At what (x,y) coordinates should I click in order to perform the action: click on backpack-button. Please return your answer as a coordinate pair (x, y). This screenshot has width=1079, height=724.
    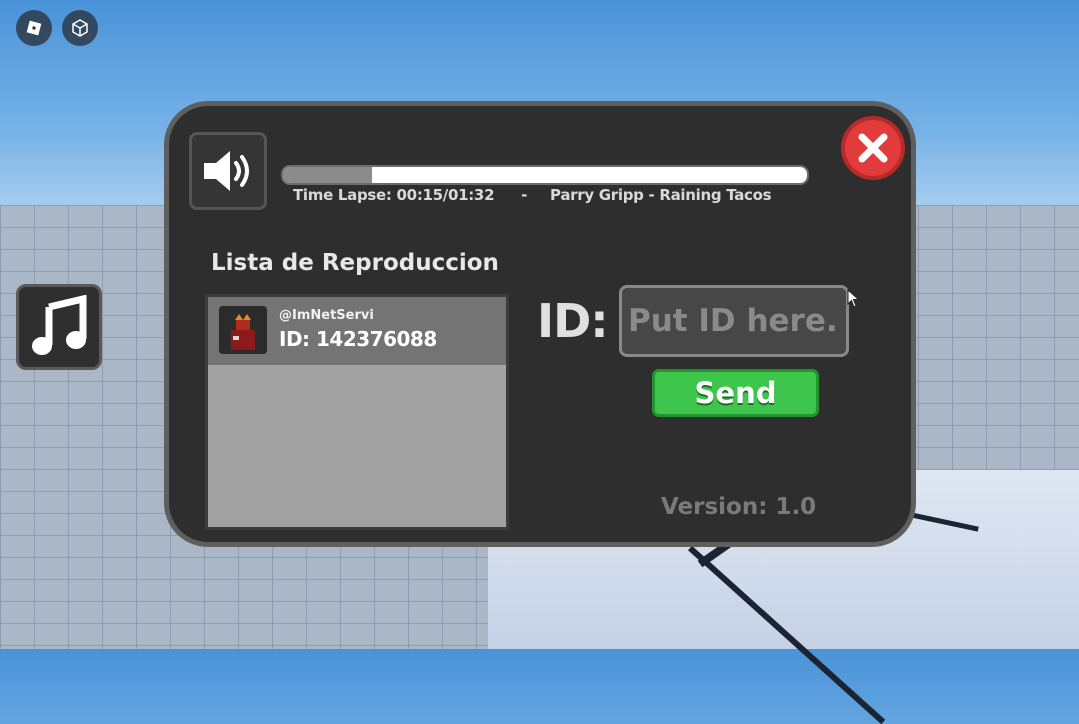
    Looking at the image, I should click on (80, 28).